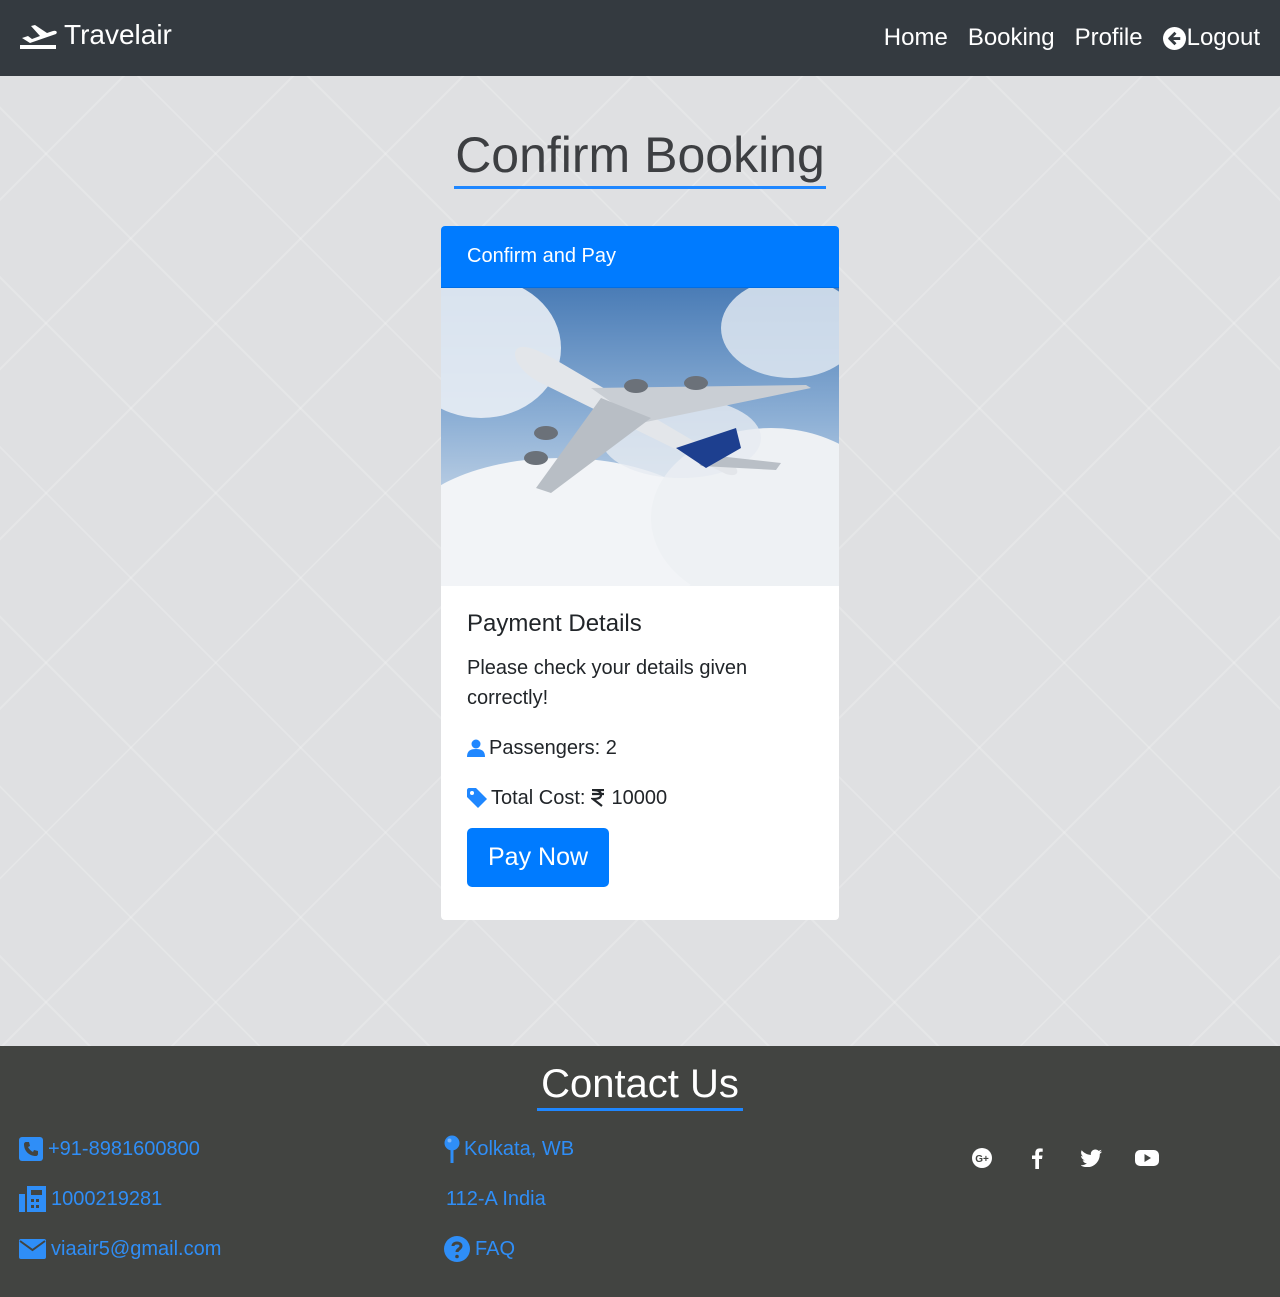  I want to click on page-title: Confirm Booking, so click(640, 157).